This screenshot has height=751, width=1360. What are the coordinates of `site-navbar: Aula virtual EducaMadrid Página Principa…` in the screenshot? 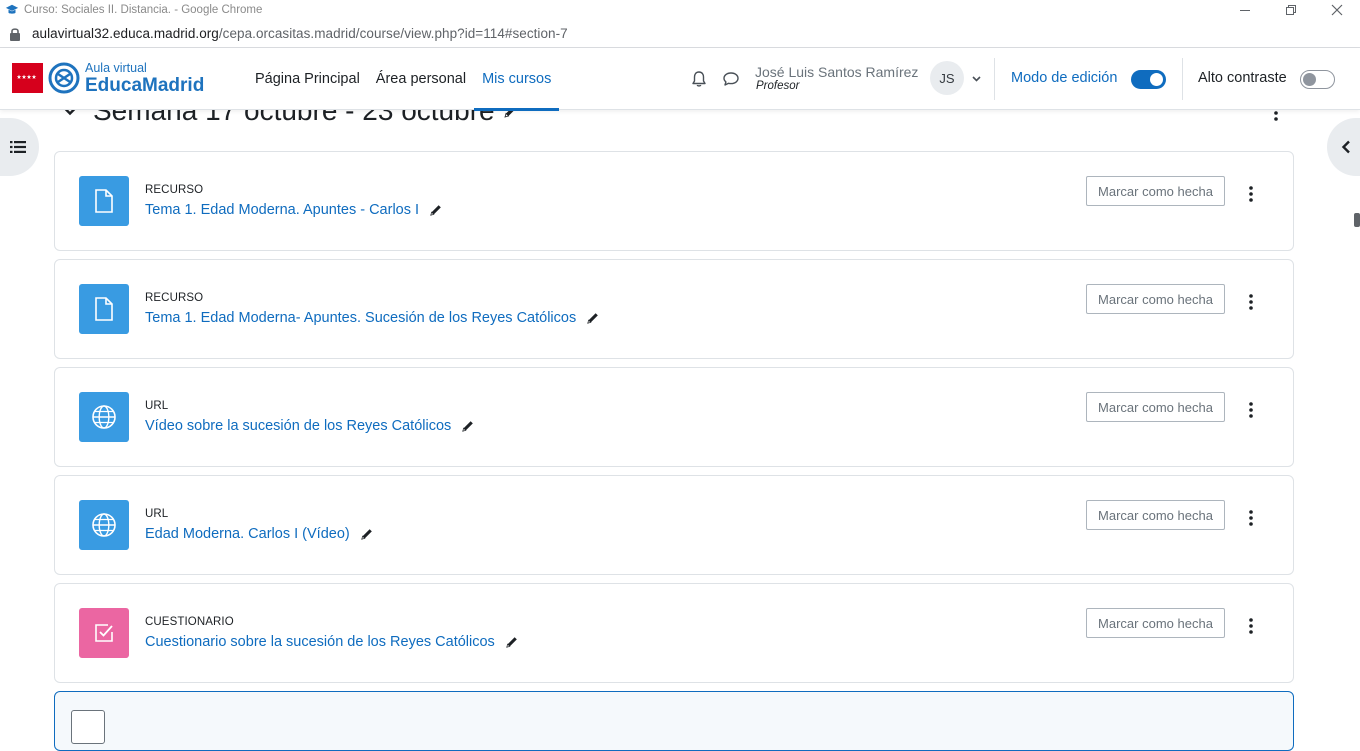 It's located at (680, 79).